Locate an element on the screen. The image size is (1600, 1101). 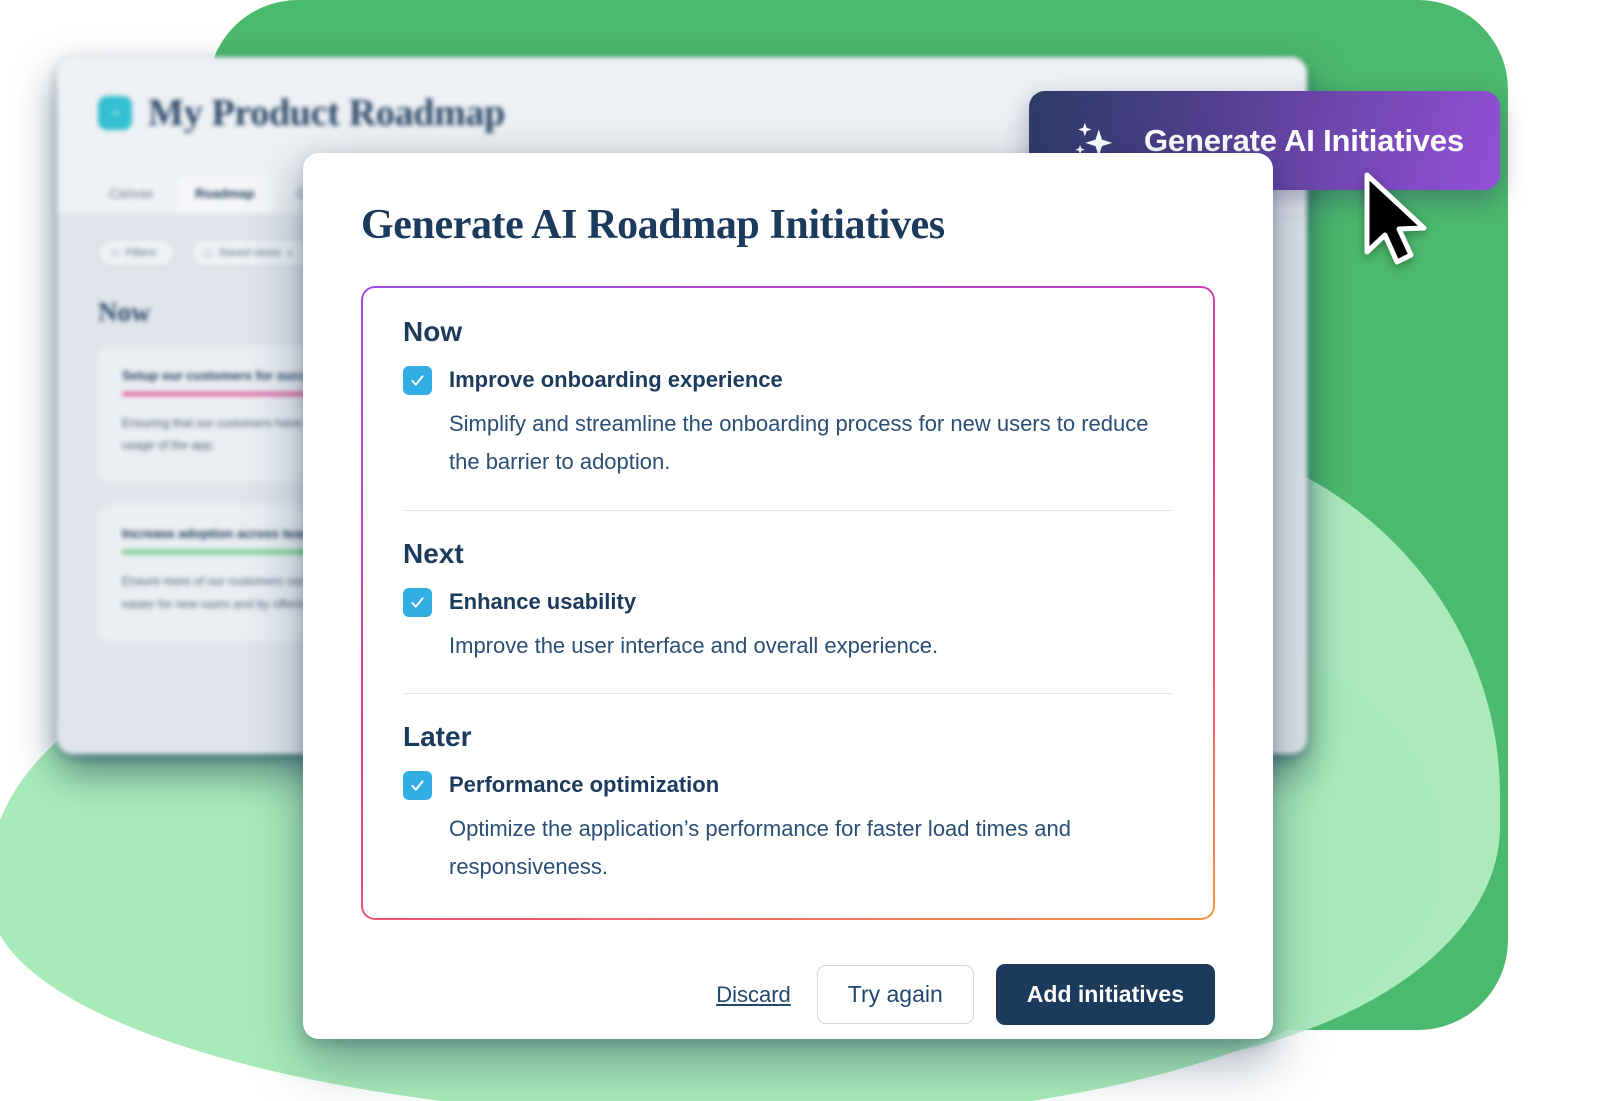
app-logo-icon: ∞ is located at coordinates (115, 113).